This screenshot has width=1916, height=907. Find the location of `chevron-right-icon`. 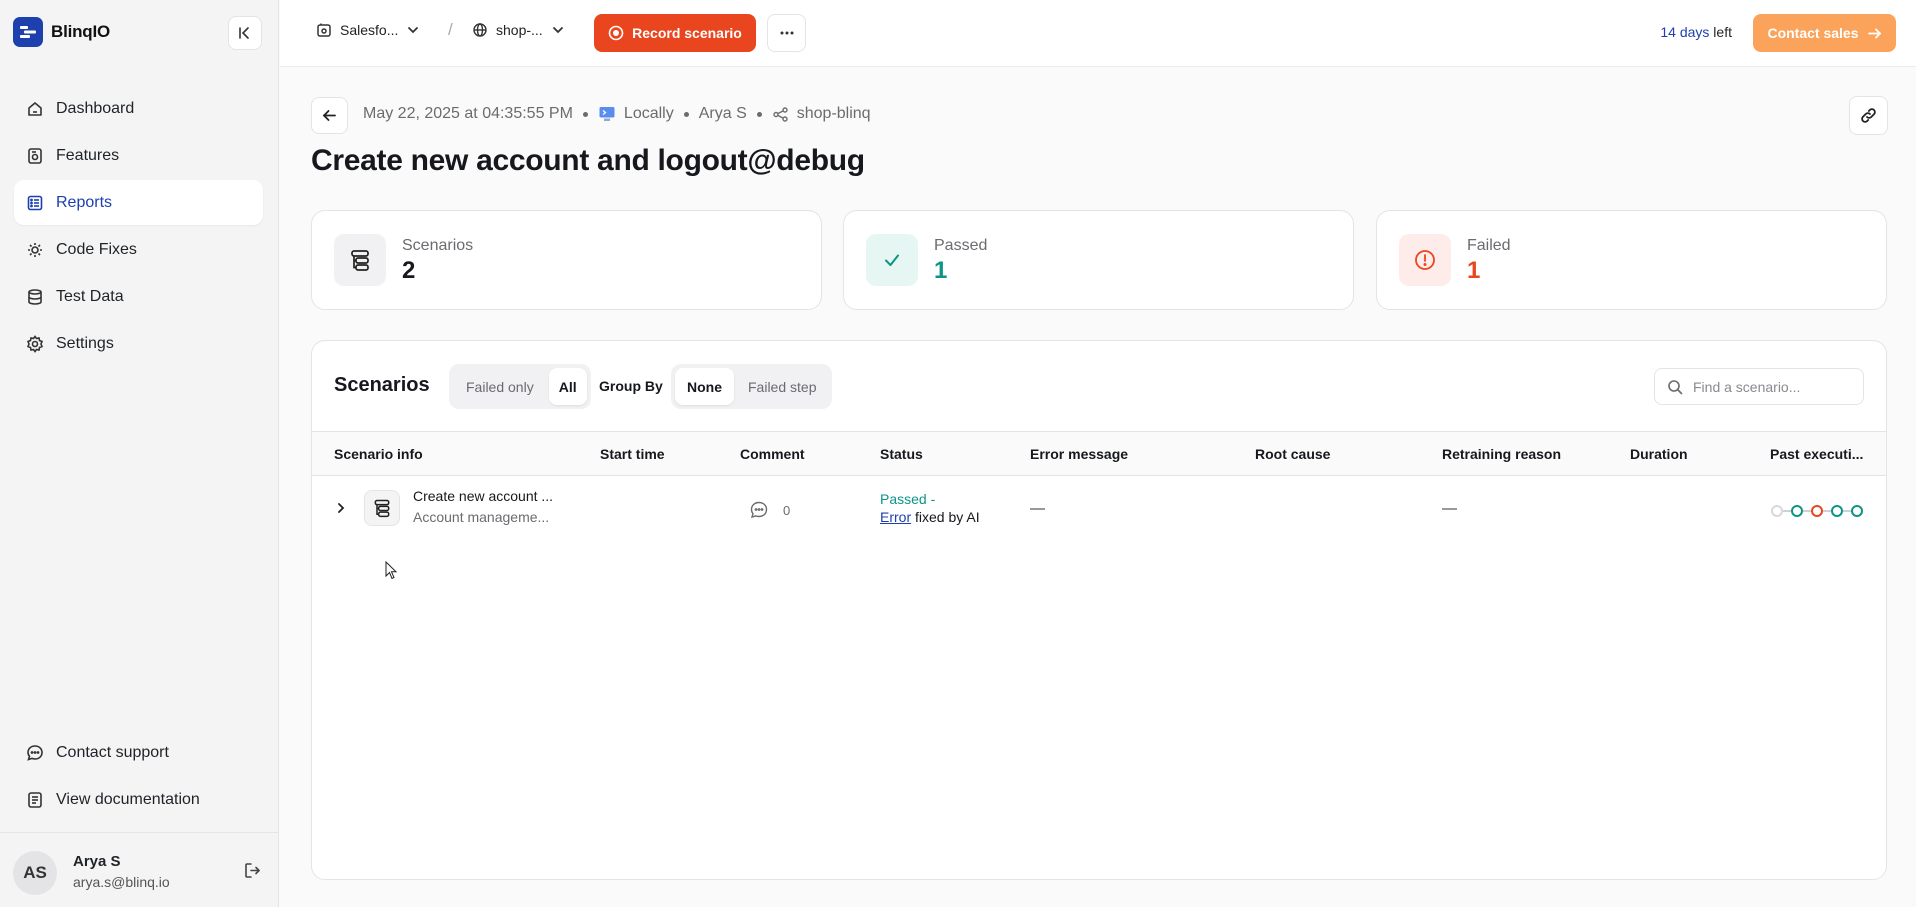

chevron-right-icon is located at coordinates (341, 508).